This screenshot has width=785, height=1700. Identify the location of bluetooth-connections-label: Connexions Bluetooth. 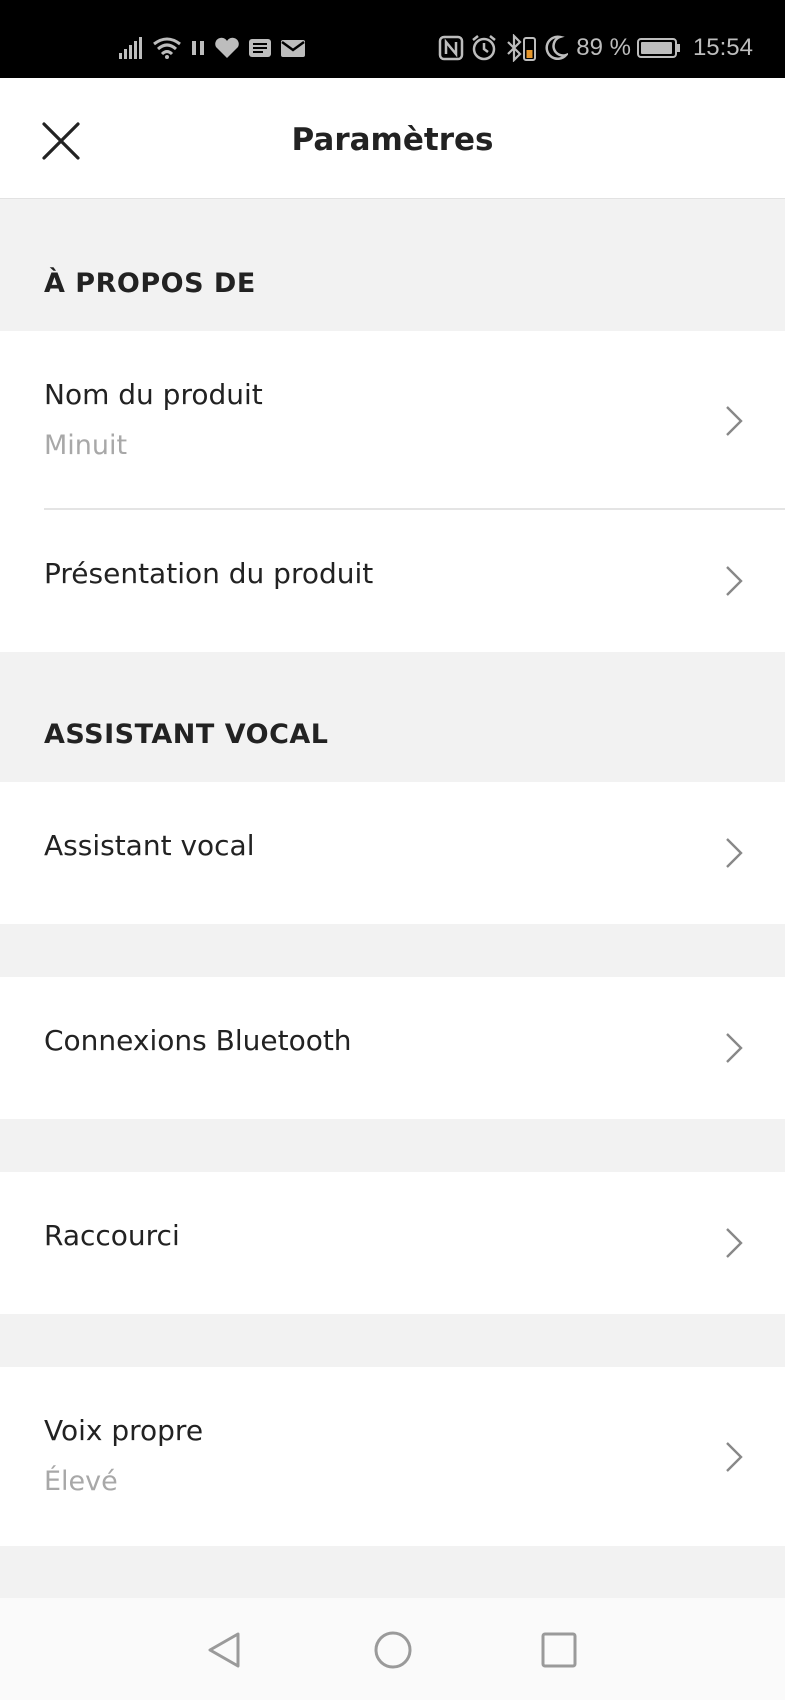
(198, 1040).